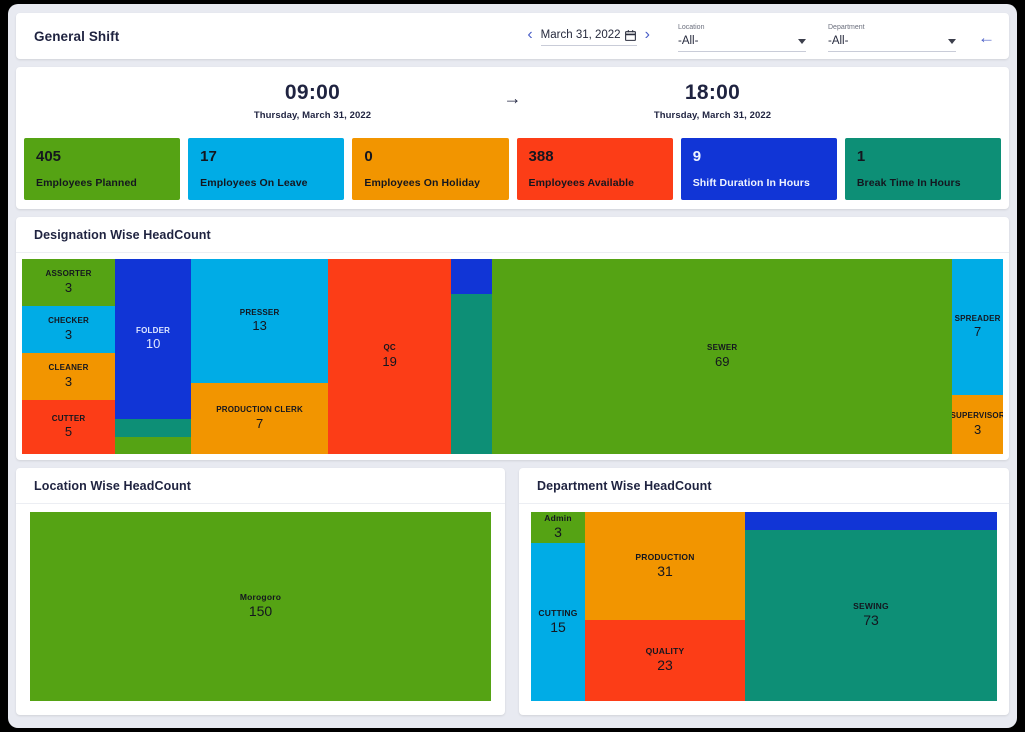  Describe the element at coordinates (541, 156) in the screenshot. I see `kpi-value: 388` at that location.